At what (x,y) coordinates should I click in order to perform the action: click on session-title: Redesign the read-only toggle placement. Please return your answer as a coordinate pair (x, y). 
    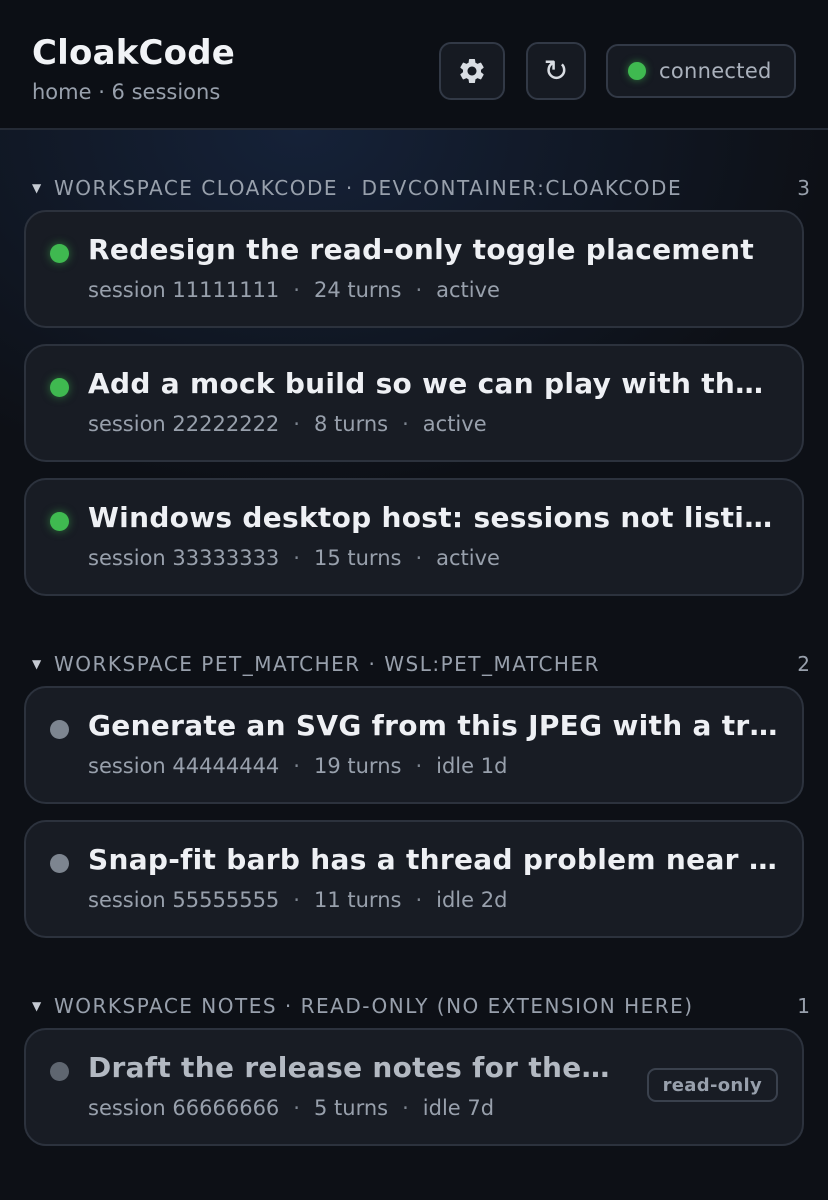
    Looking at the image, I should click on (421, 249).